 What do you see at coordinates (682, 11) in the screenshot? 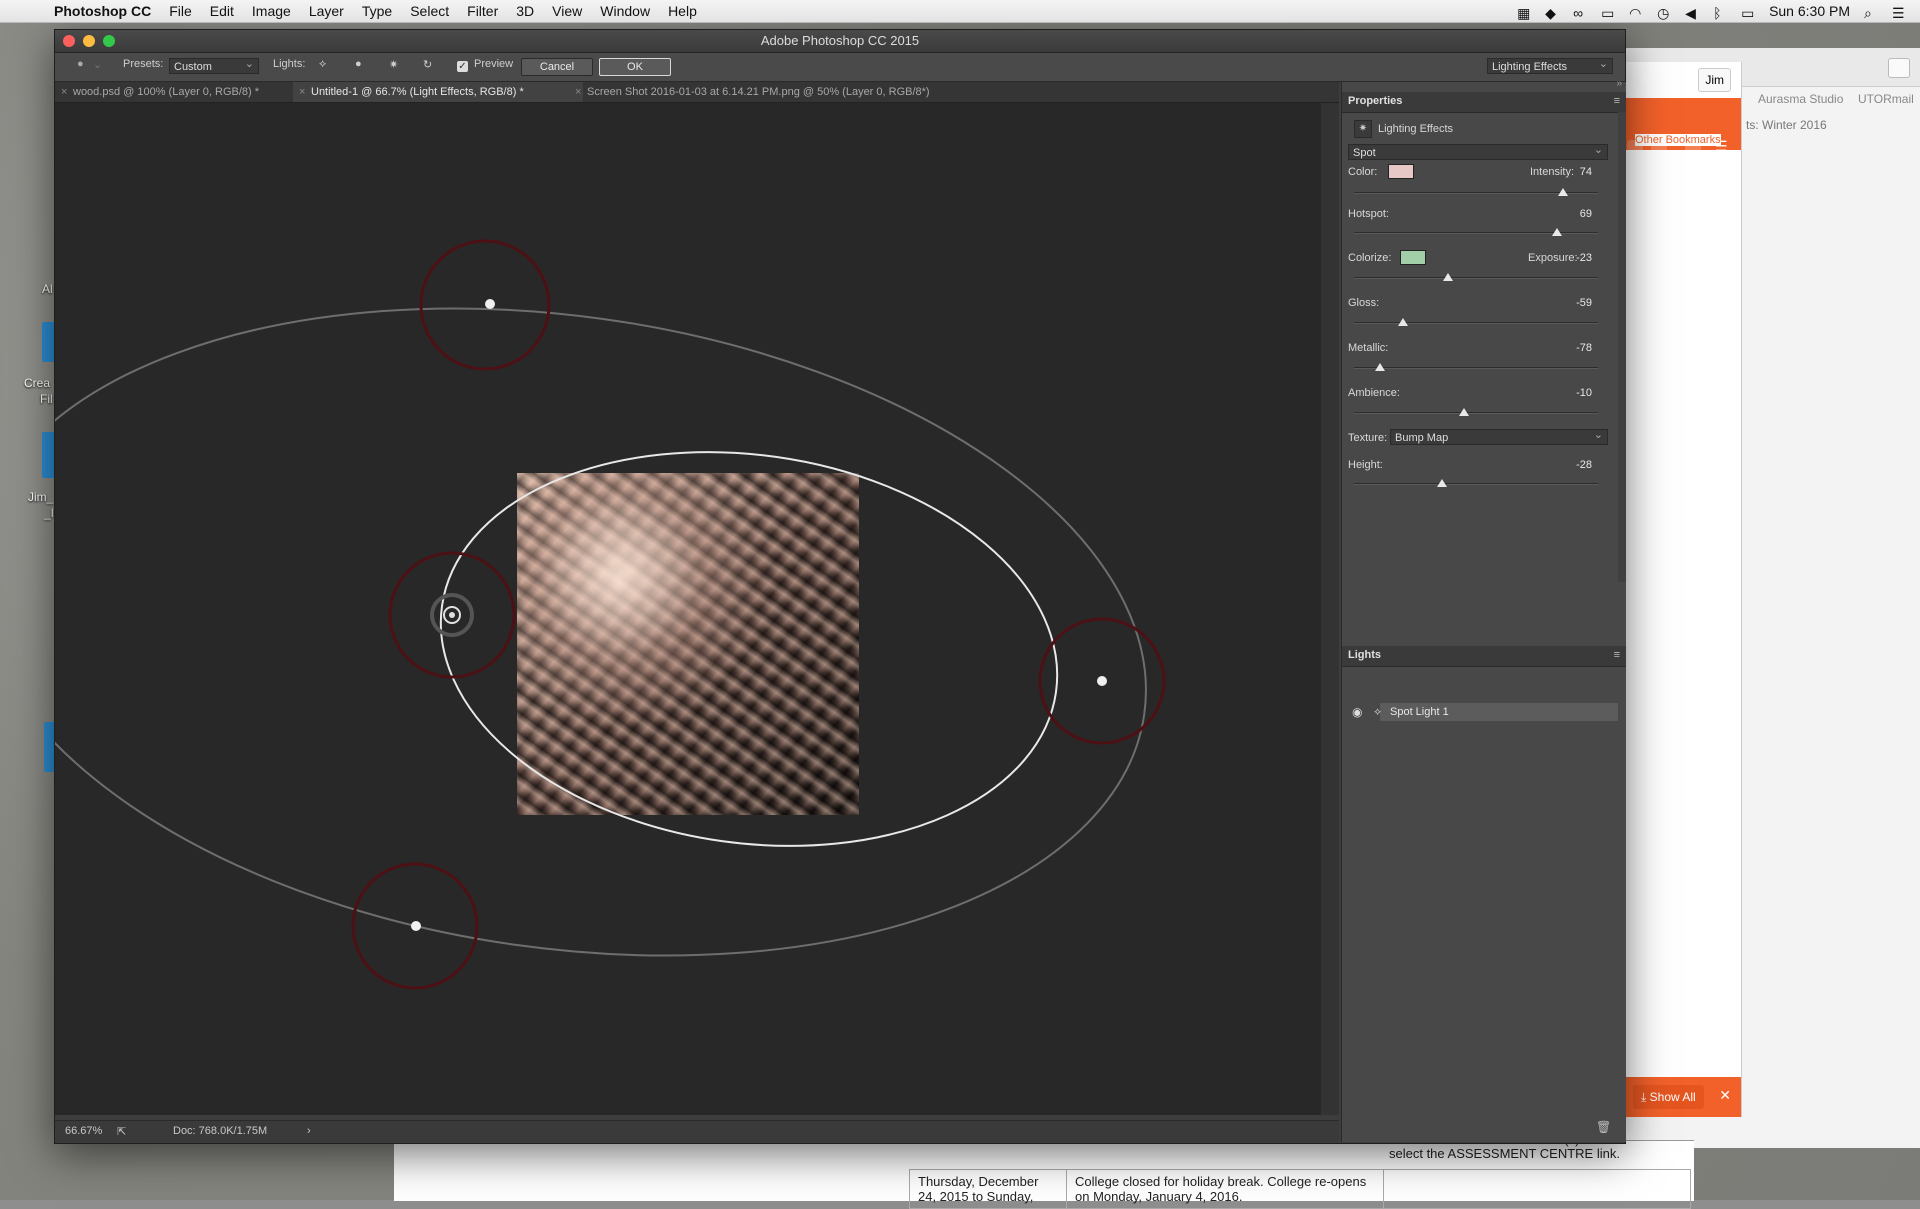
I see `menu-help: Help` at bounding box center [682, 11].